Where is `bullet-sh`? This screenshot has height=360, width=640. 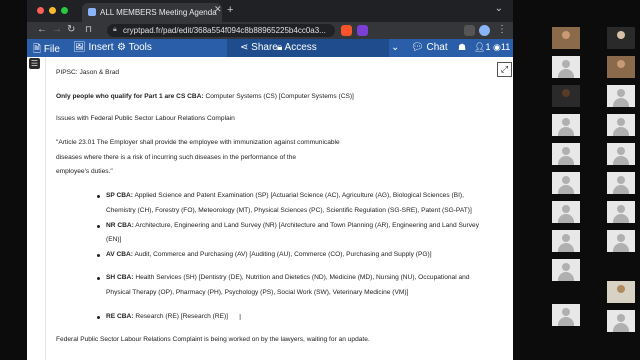
bullet-sh is located at coordinates (98, 278).